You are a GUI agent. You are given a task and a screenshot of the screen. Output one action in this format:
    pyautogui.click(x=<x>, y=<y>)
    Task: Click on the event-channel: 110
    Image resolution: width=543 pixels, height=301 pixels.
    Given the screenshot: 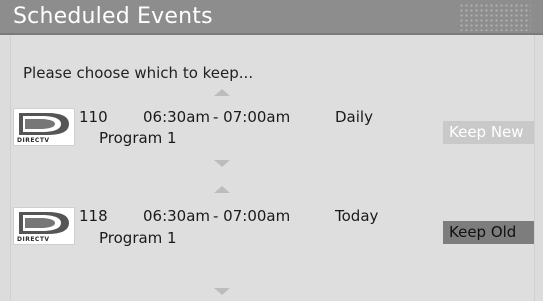 What is the action you would take?
    pyautogui.click(x=93, y=117)
    